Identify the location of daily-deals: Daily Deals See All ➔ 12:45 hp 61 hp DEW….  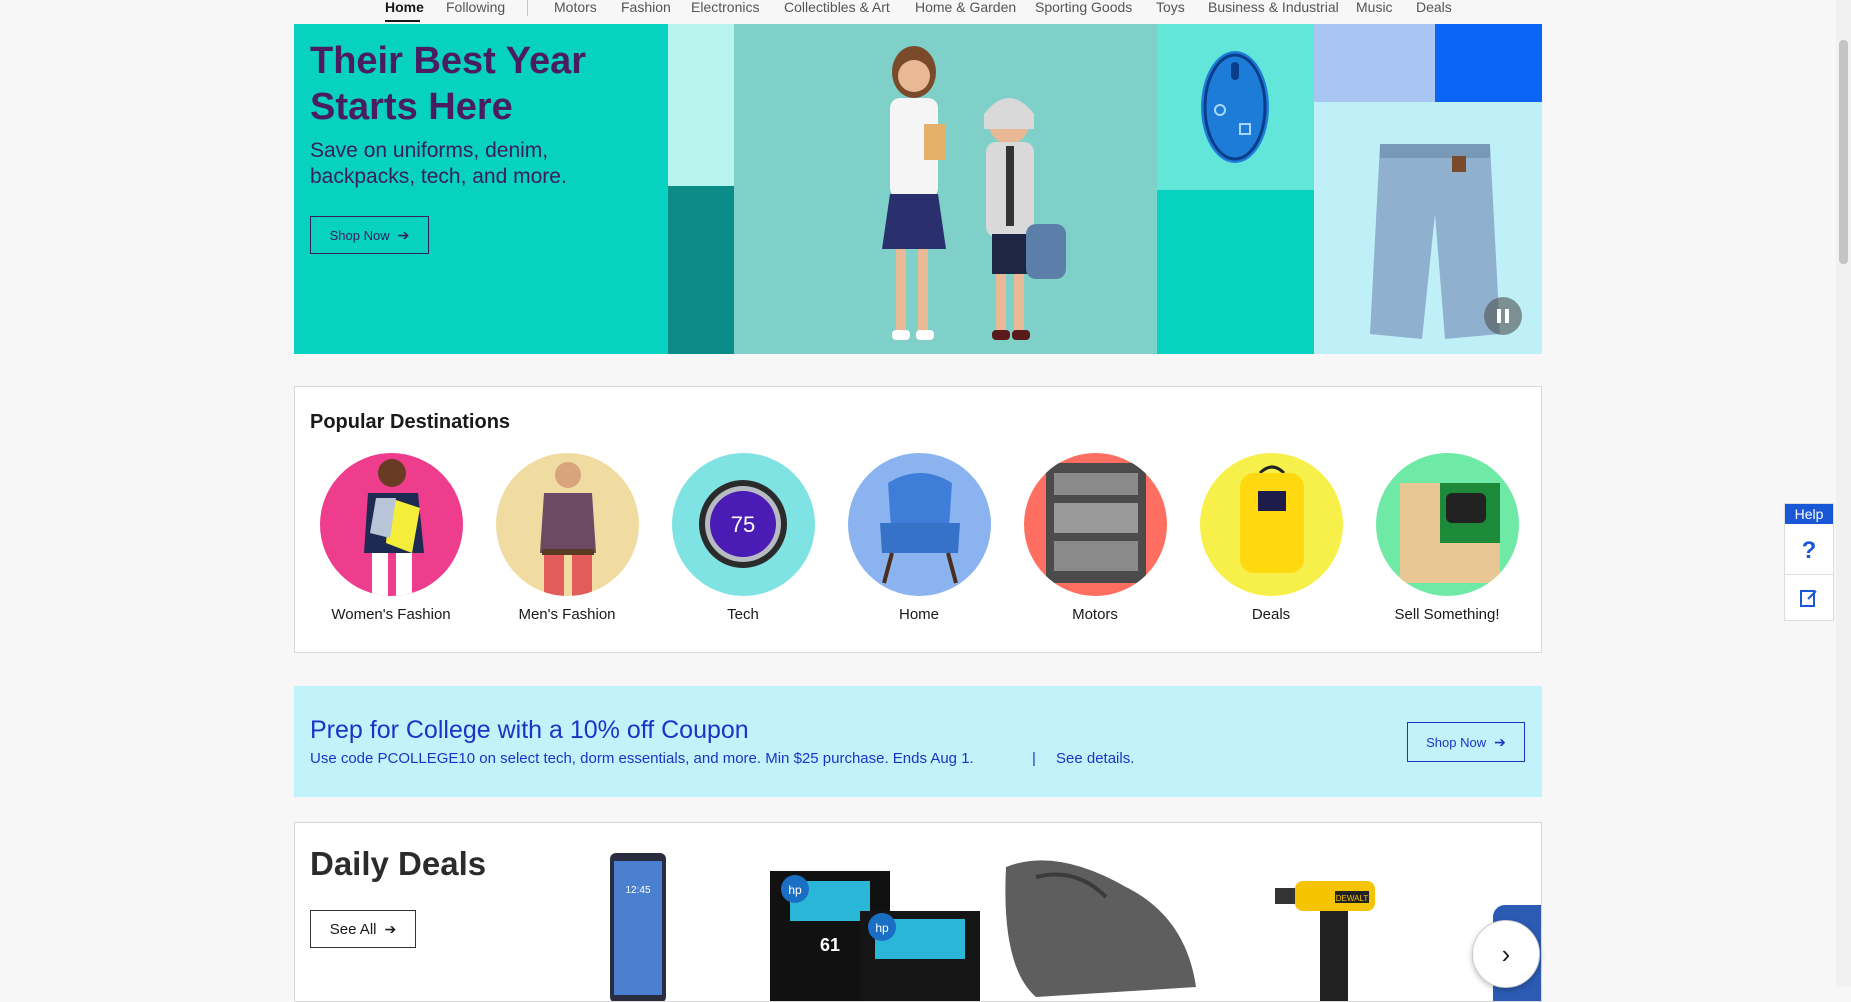
(918, 912).